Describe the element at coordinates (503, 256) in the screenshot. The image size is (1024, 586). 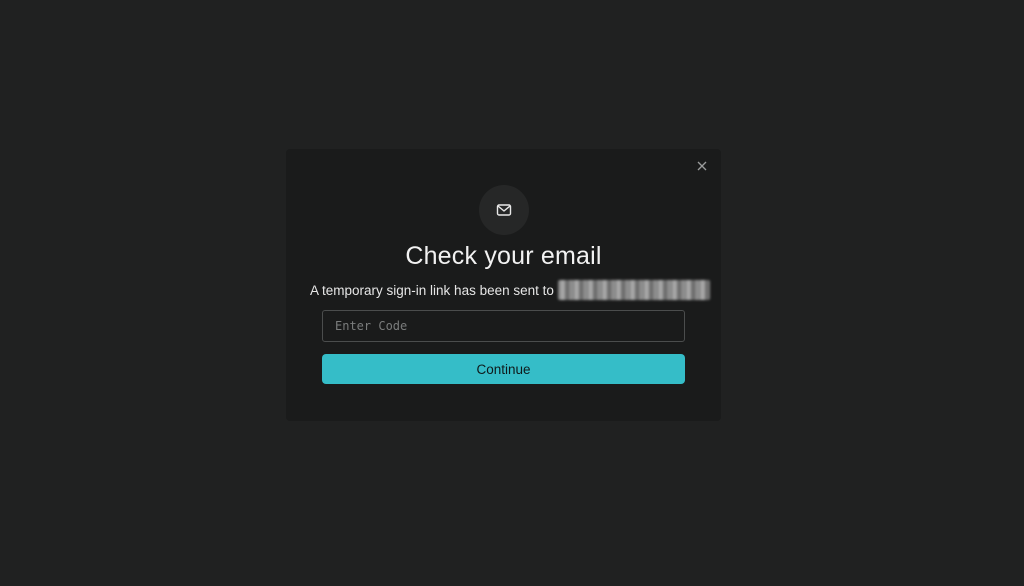
I see `dialog-title: Check your email` at that location.